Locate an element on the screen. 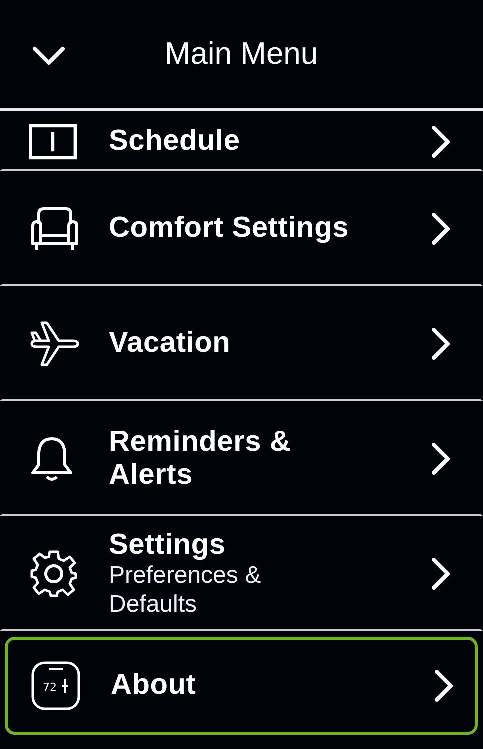  calendar-icon is located at coordinates (53, 142).